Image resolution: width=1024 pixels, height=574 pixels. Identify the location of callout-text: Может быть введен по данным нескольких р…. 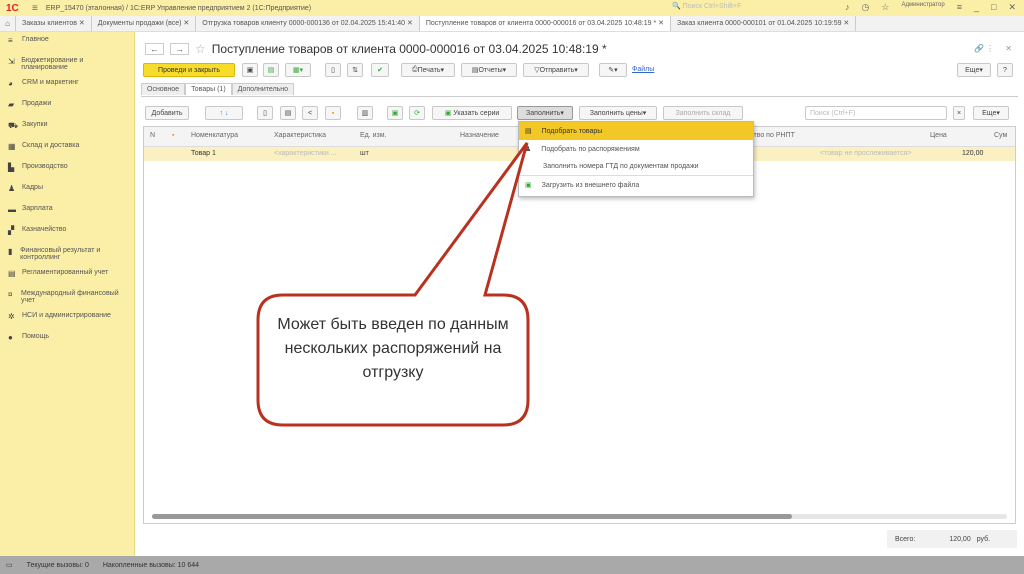
(393, 348).